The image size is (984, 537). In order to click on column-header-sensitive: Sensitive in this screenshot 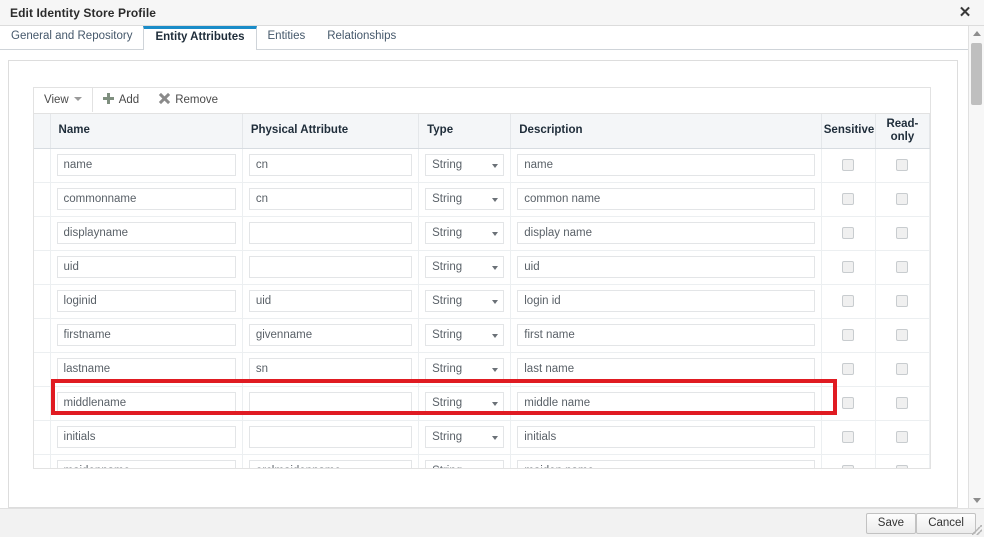, I will do `click(848, 131)`.